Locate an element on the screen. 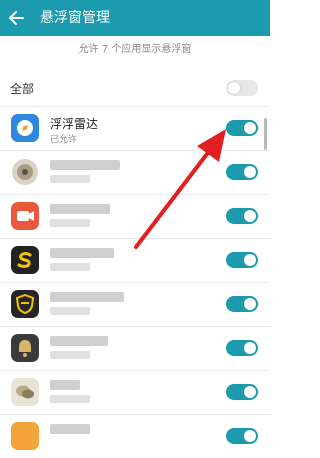 The width and height of the screenshot is (320, 458). app-row-1: 浮浮雷达 已允许 is located at coordinates (135, 128).